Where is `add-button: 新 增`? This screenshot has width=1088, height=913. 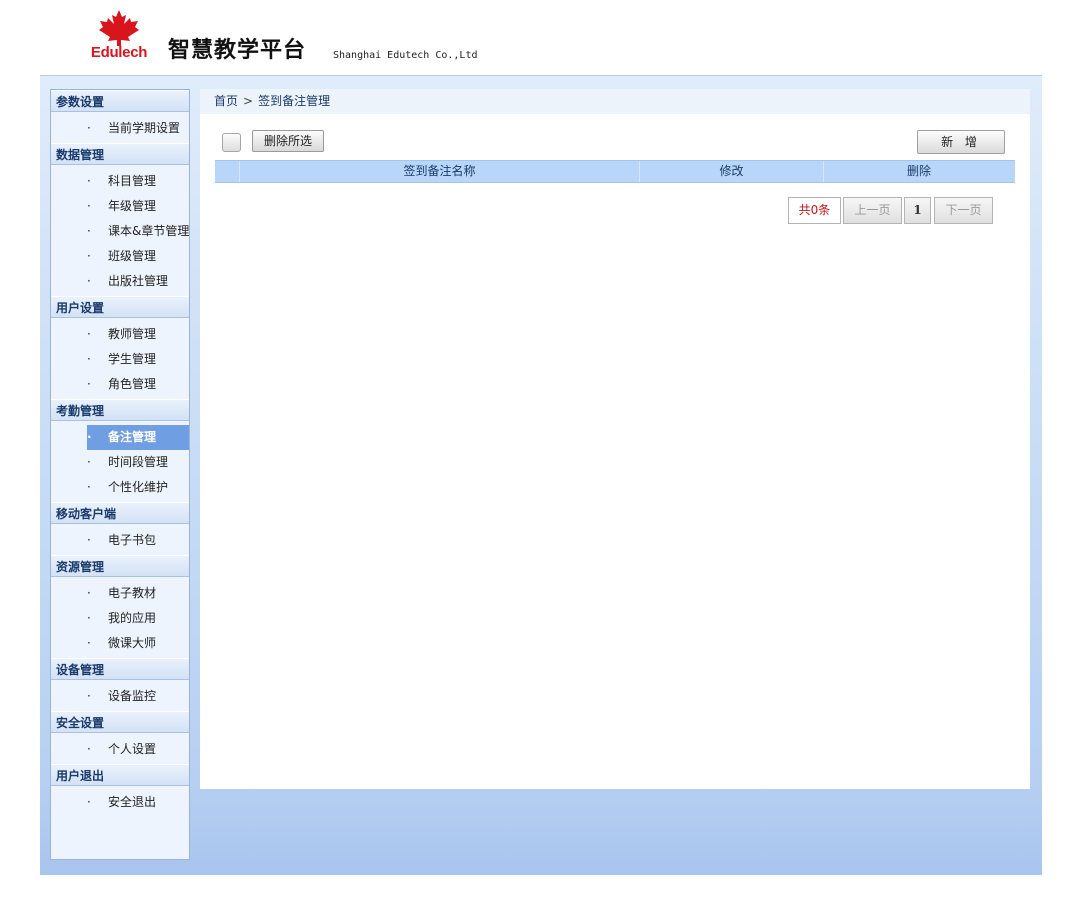 add-button: 新 增 is located at coordinates (961, 142).